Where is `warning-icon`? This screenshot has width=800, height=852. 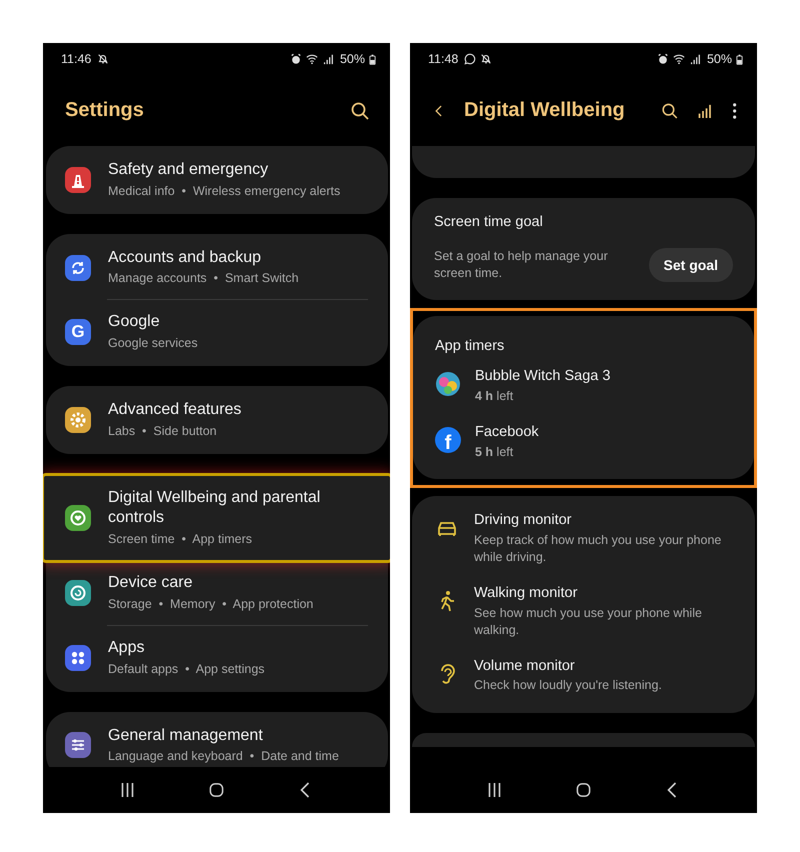
warning-icon is located at coordinates (78, 179).